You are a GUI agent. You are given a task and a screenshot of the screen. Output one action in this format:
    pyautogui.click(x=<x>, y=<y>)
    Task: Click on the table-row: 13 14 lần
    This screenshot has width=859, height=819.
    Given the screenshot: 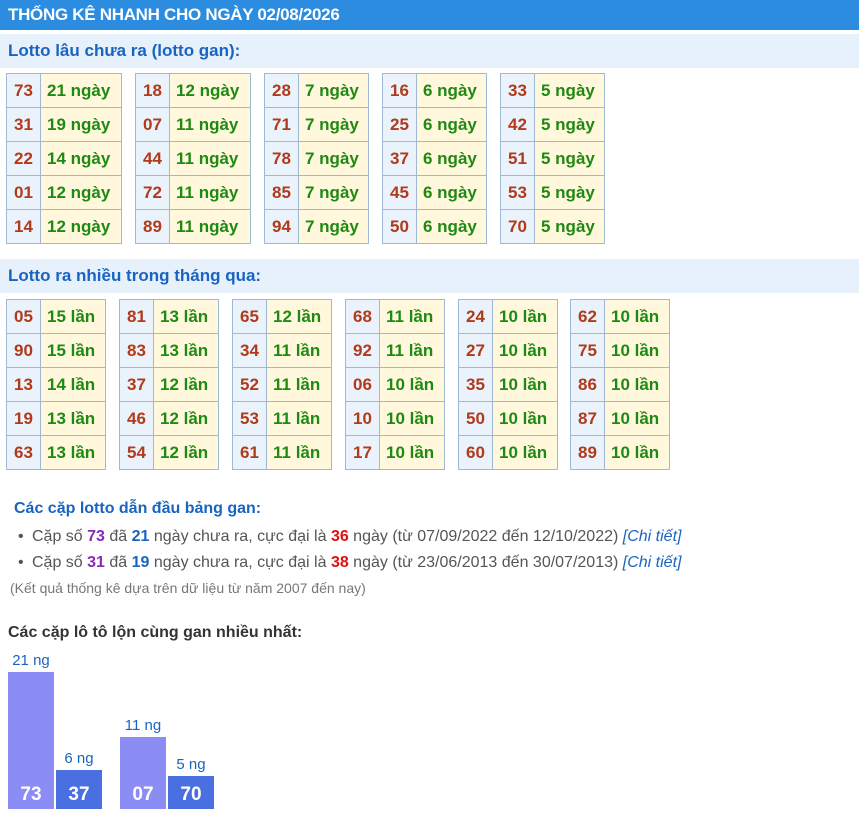 What is the action you would take?
    pyautogui.click(x=56, y=384)
    